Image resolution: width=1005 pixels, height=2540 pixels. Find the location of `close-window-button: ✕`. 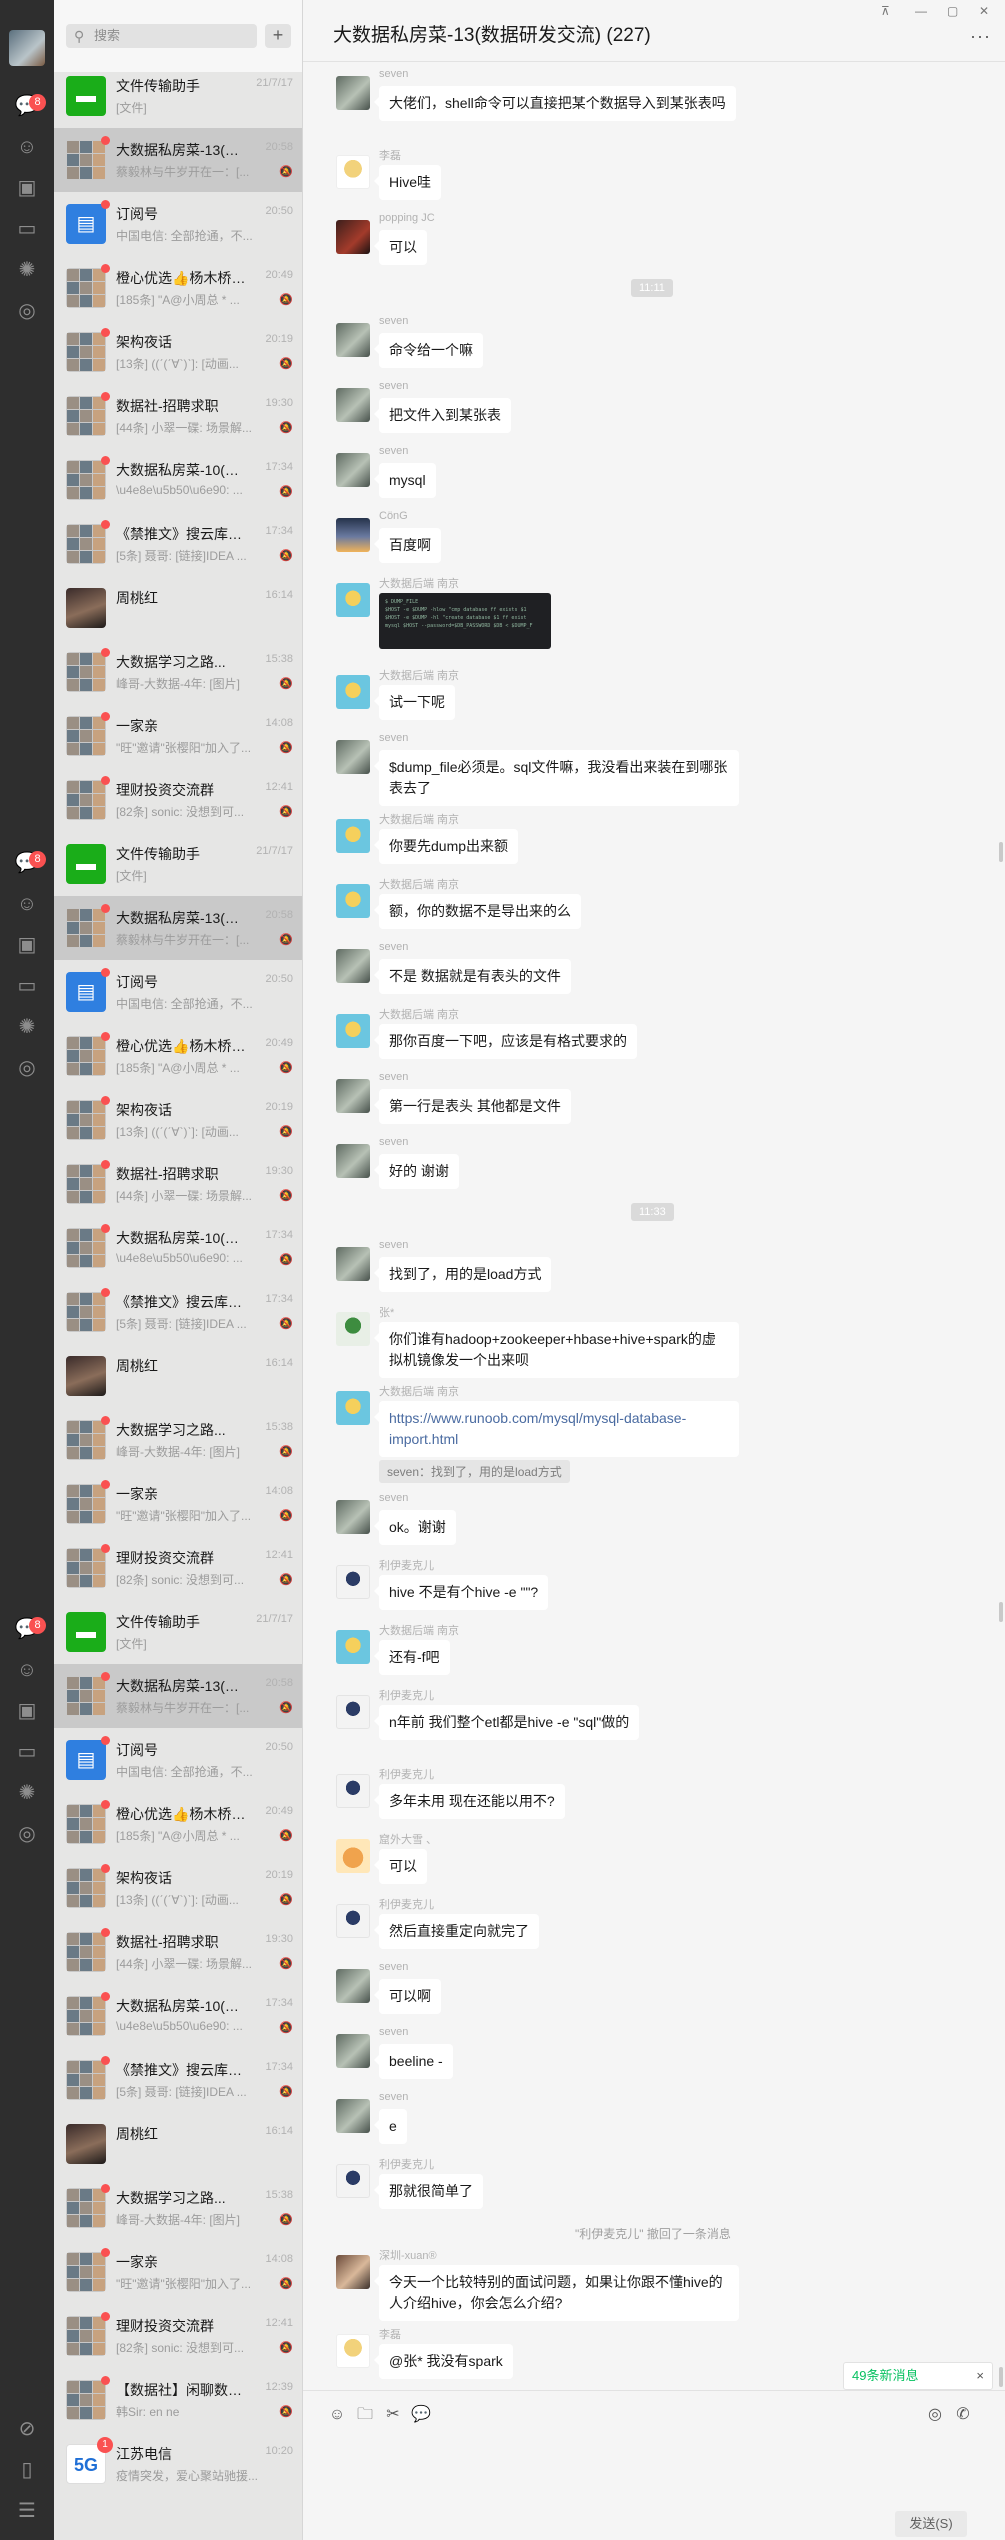

close-window-button: ✕ is located at coordinates (984, 11).